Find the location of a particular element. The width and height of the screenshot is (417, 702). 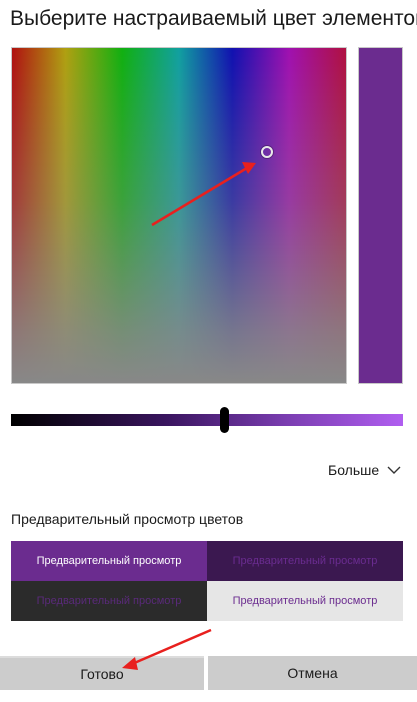

done-button: Готово is located at coordinates (102, 673).